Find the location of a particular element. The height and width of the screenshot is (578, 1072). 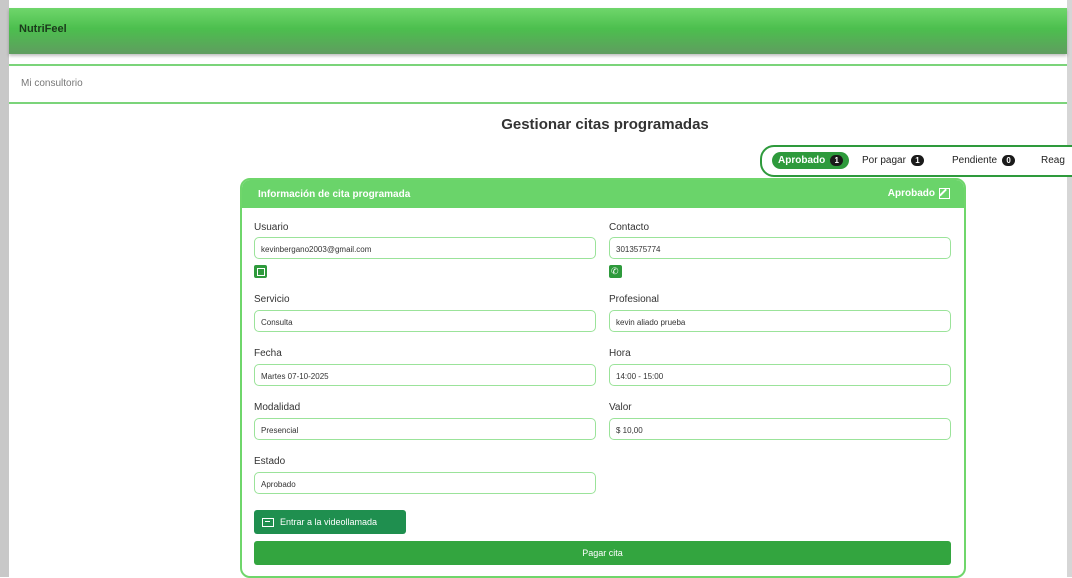

calendar-button is located at coordinates (260, 271).